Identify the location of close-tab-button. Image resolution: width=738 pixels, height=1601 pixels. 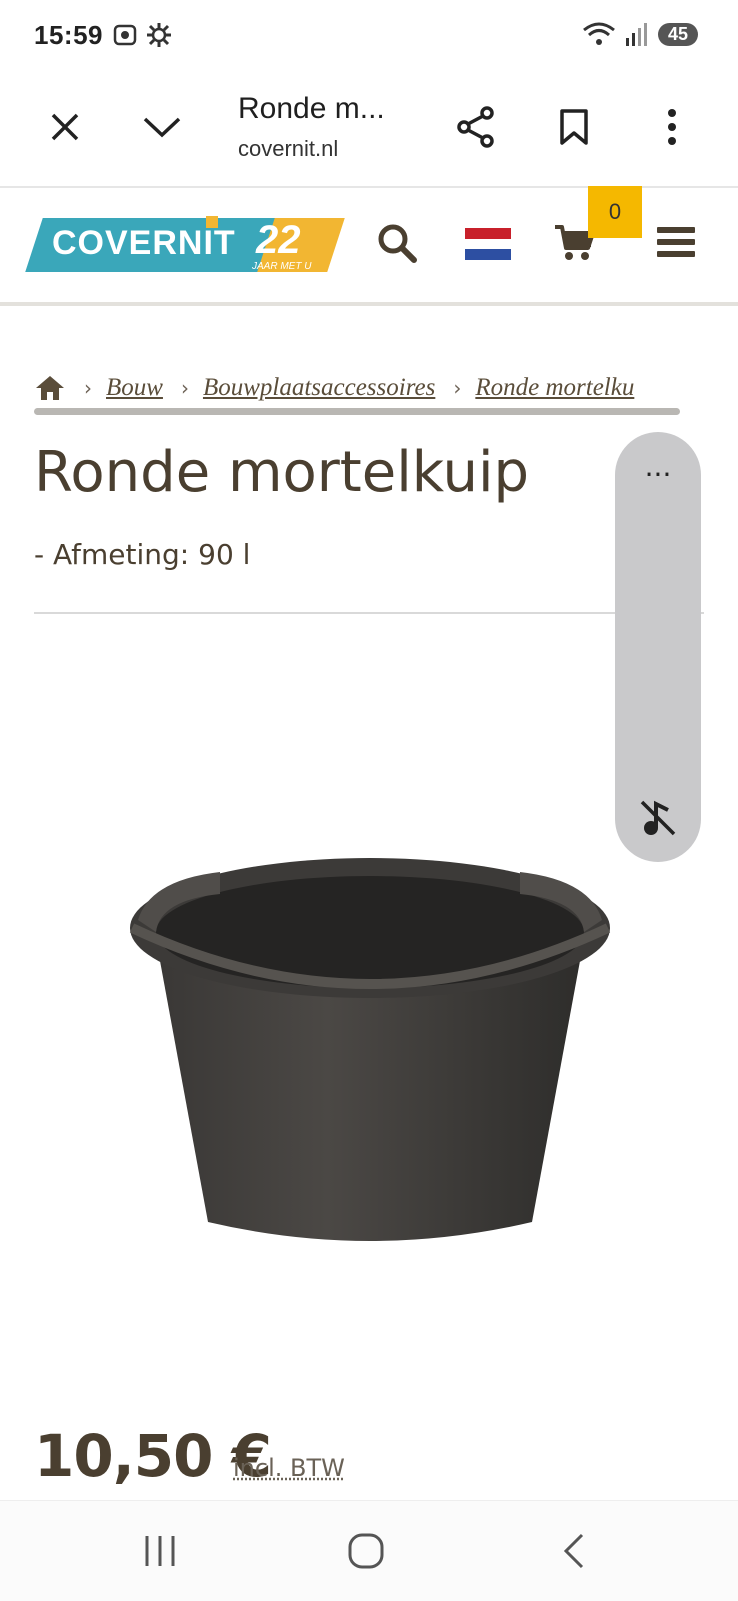
(65, 127).